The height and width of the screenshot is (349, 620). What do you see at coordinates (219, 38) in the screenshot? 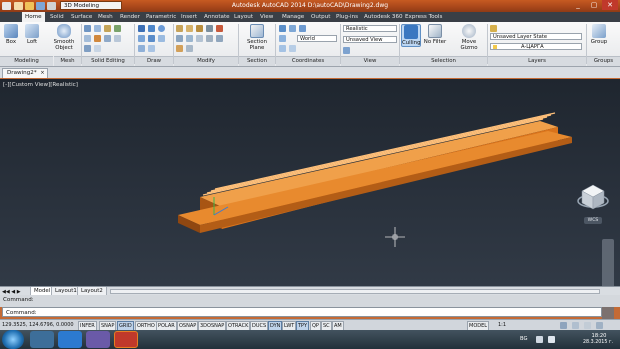
I see `scale-icon` at bounding box center [219, 38].